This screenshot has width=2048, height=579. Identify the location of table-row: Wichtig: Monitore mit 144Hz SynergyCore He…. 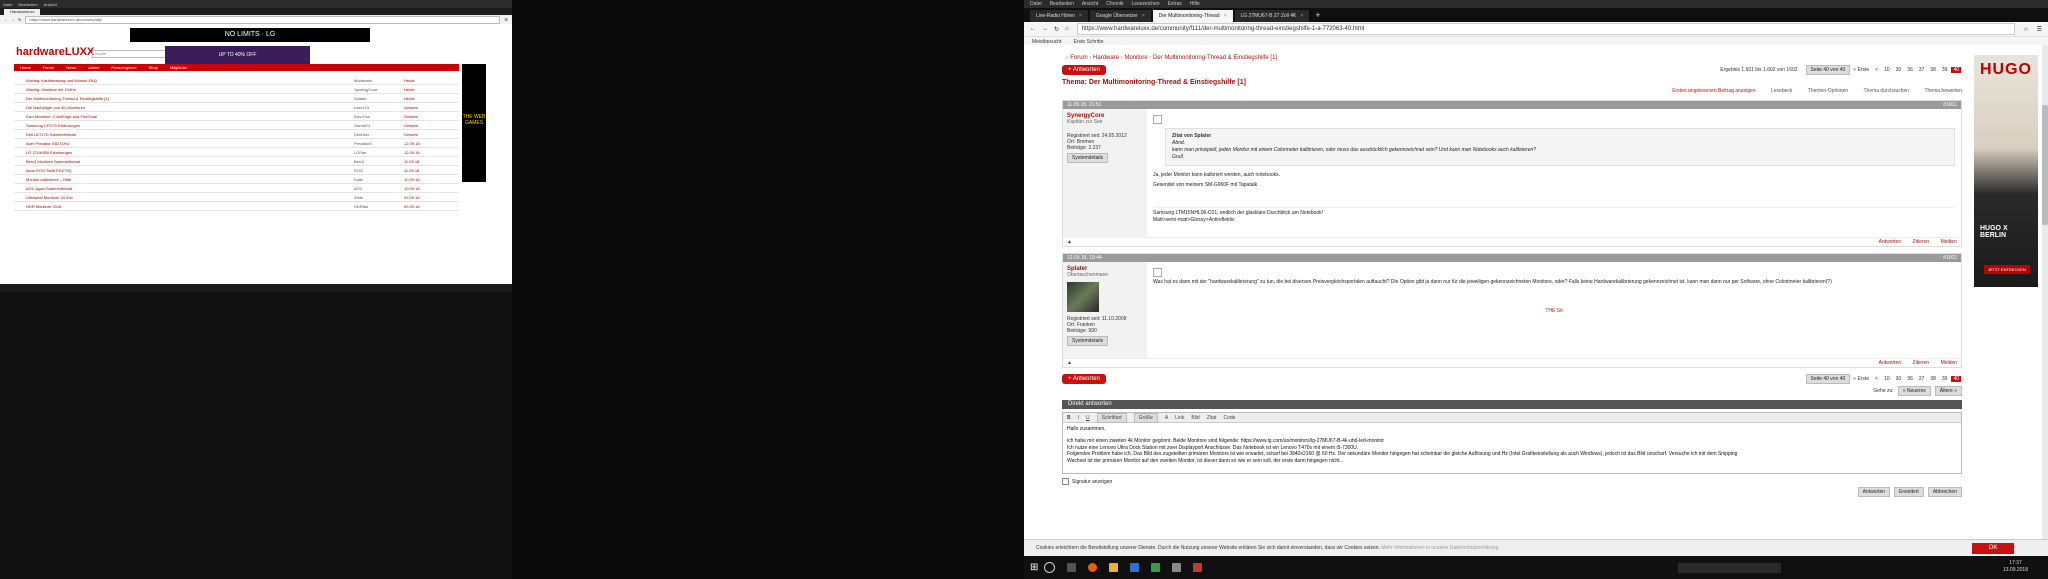
(236, 89).